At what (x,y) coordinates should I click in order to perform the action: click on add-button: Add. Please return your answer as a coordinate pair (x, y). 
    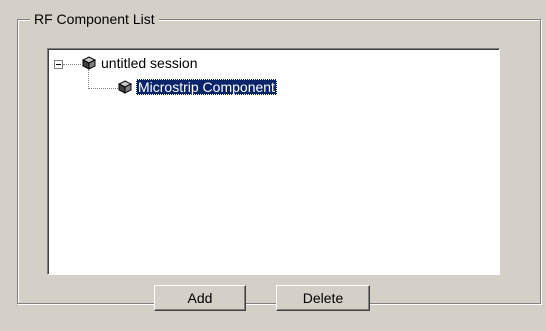
    Looking at the image, I should click on (200, 298).